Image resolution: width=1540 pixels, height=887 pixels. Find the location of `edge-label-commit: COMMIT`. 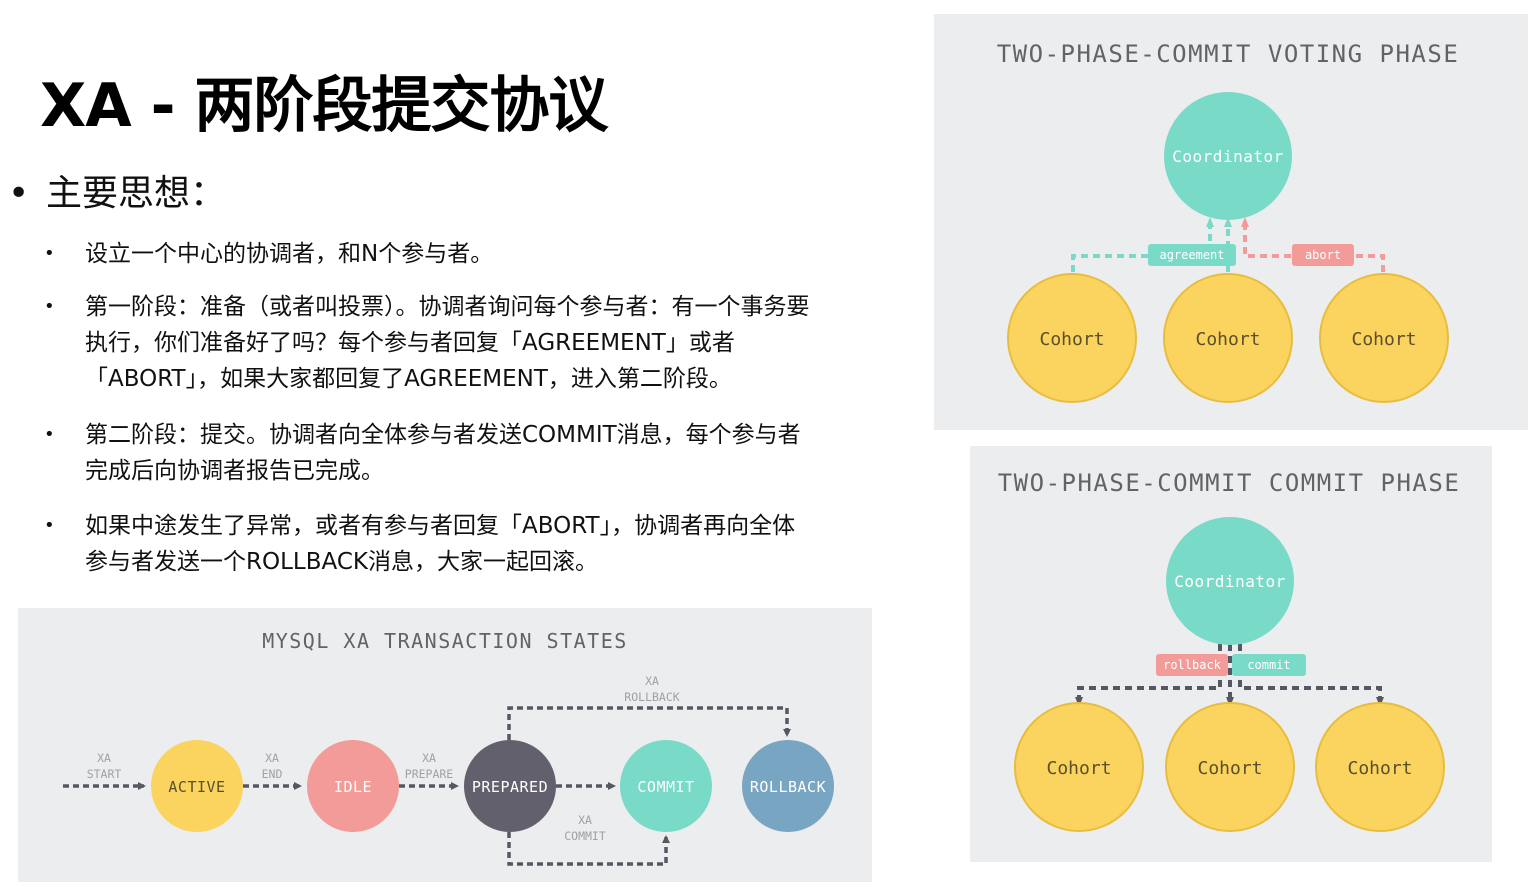

edge-label-commit: COMMIT is located at coordinates (585, 836).